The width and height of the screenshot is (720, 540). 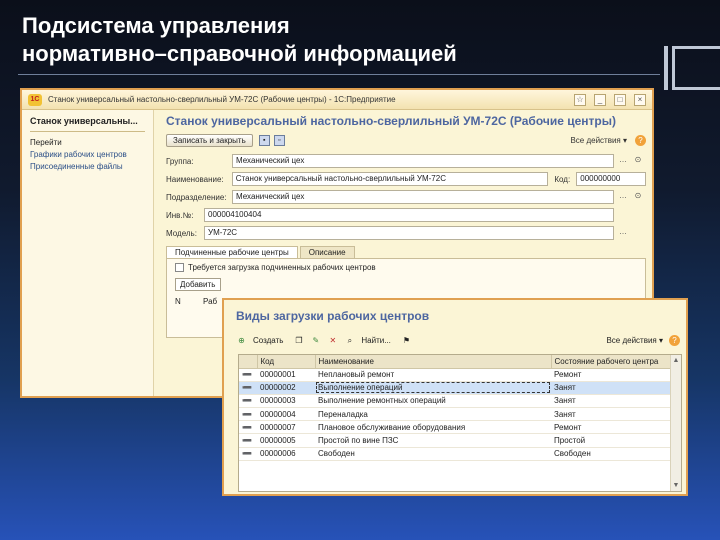 I want to click on load-checkbox, so click(x=179, y=267).